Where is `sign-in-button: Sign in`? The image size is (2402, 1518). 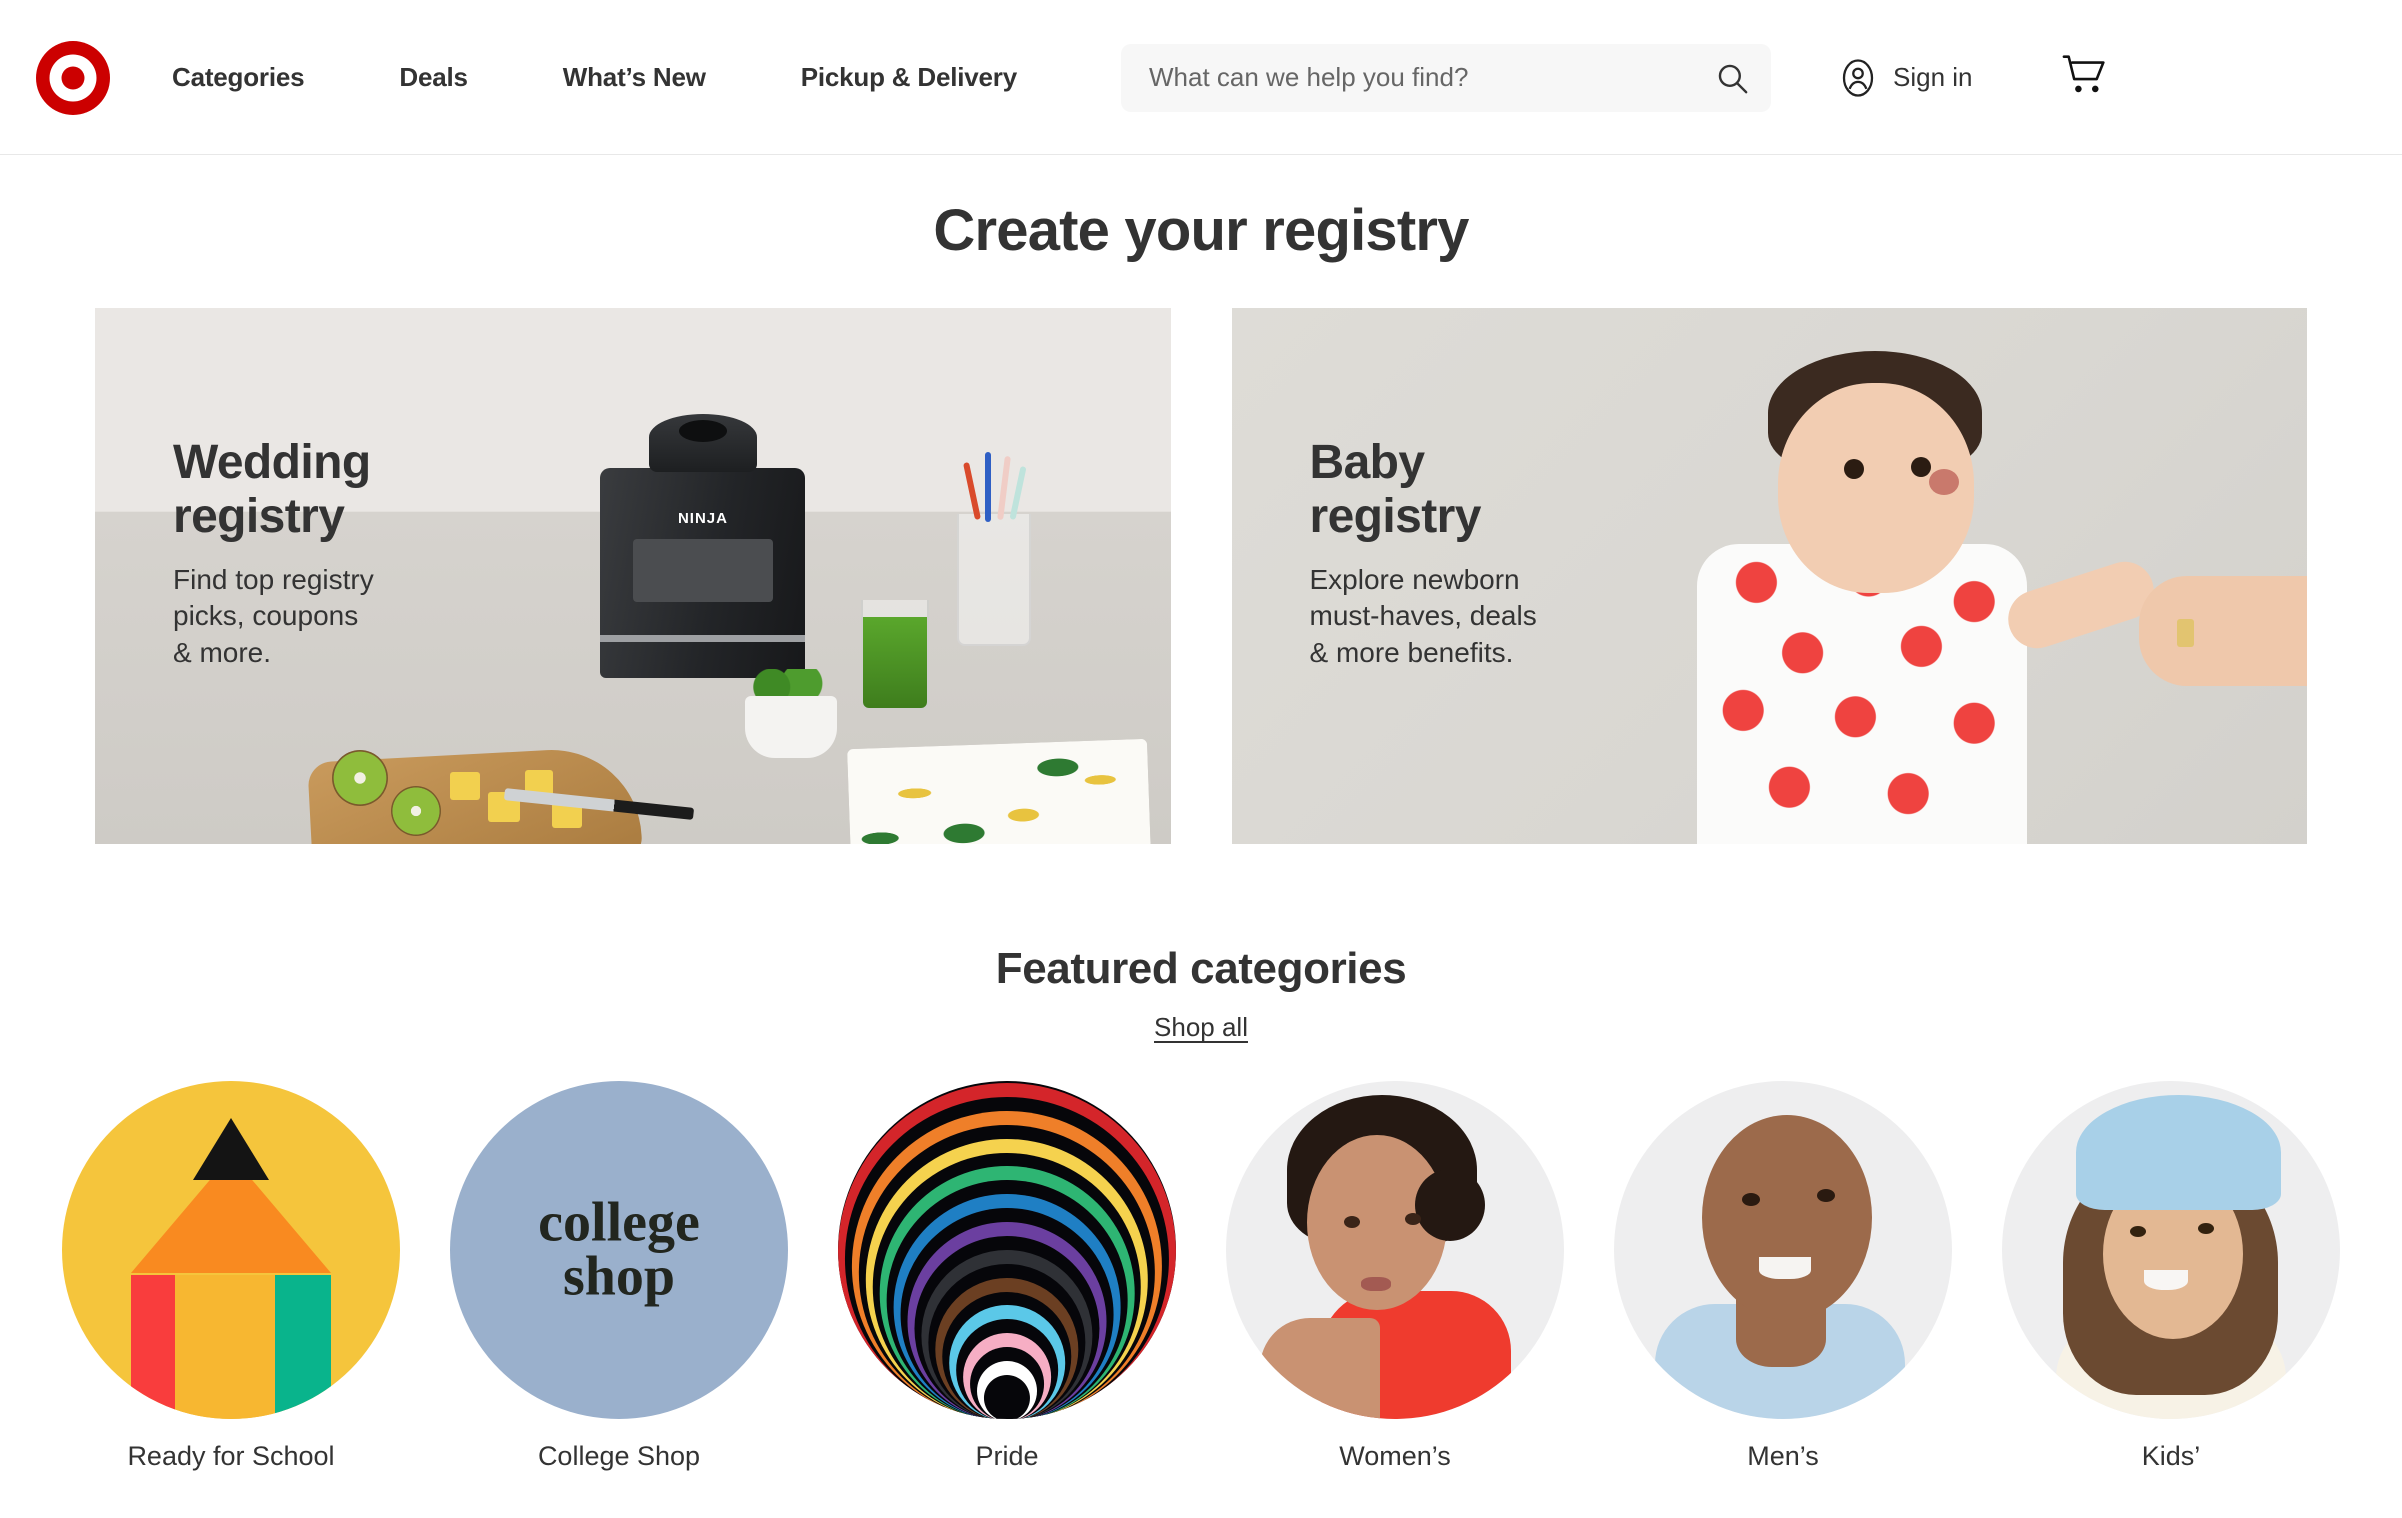 sign-in-button: Sign in is located at coordinates (1905, 78).